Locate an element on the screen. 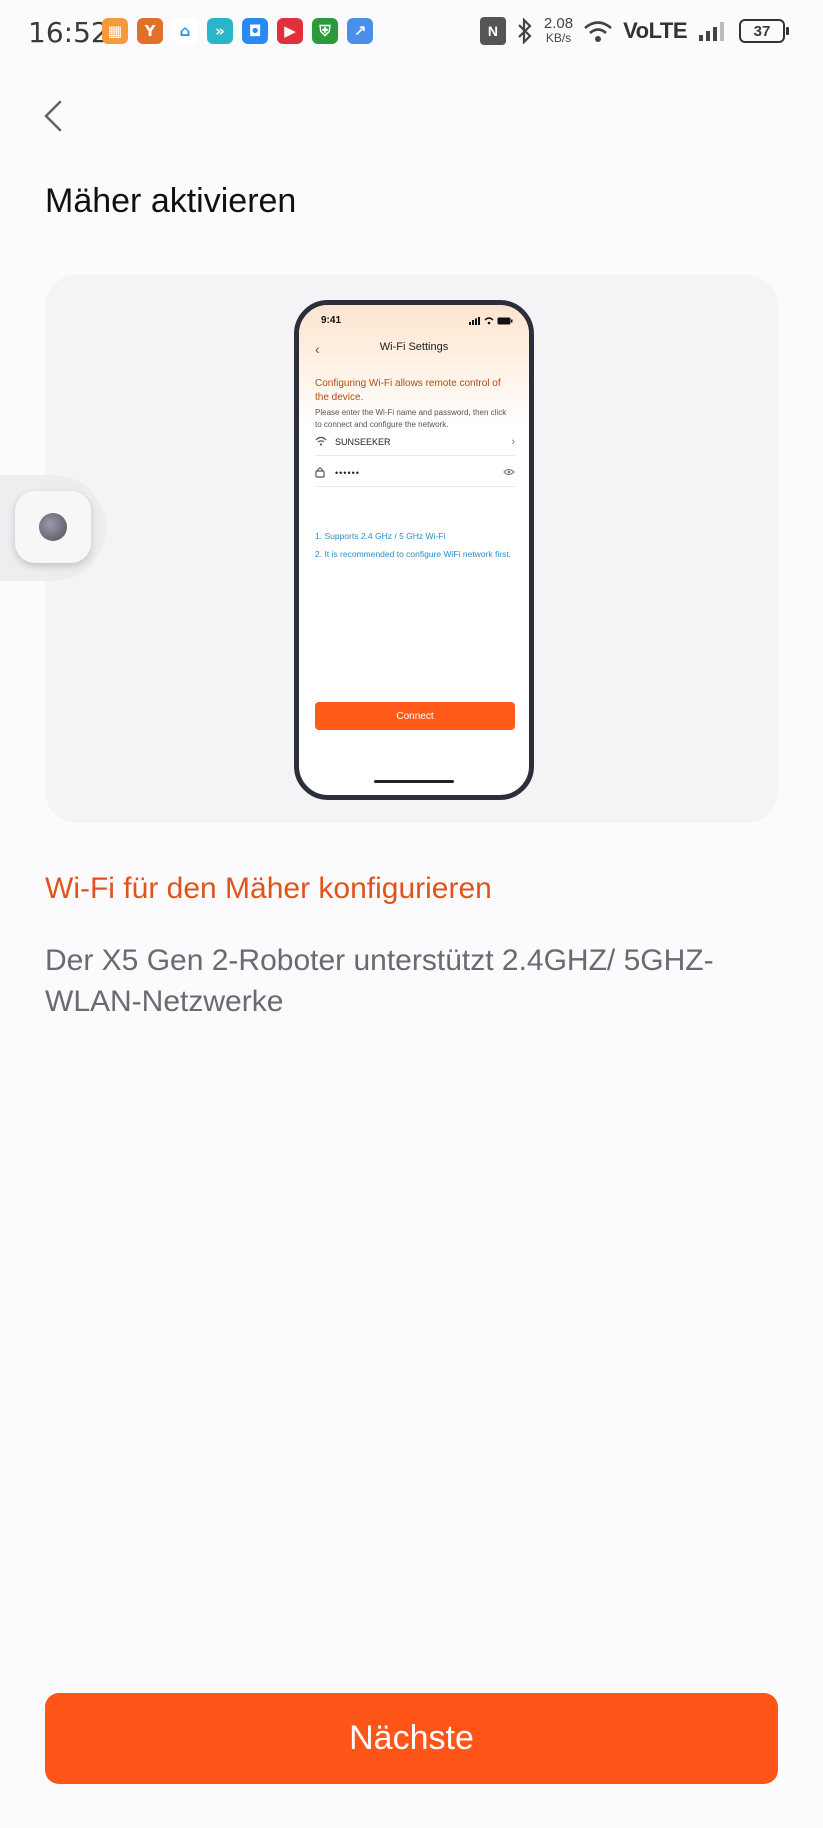 This screenshot has width=823, height=1828. phone-connect-button: Connect is located at coordinates (415, 716).